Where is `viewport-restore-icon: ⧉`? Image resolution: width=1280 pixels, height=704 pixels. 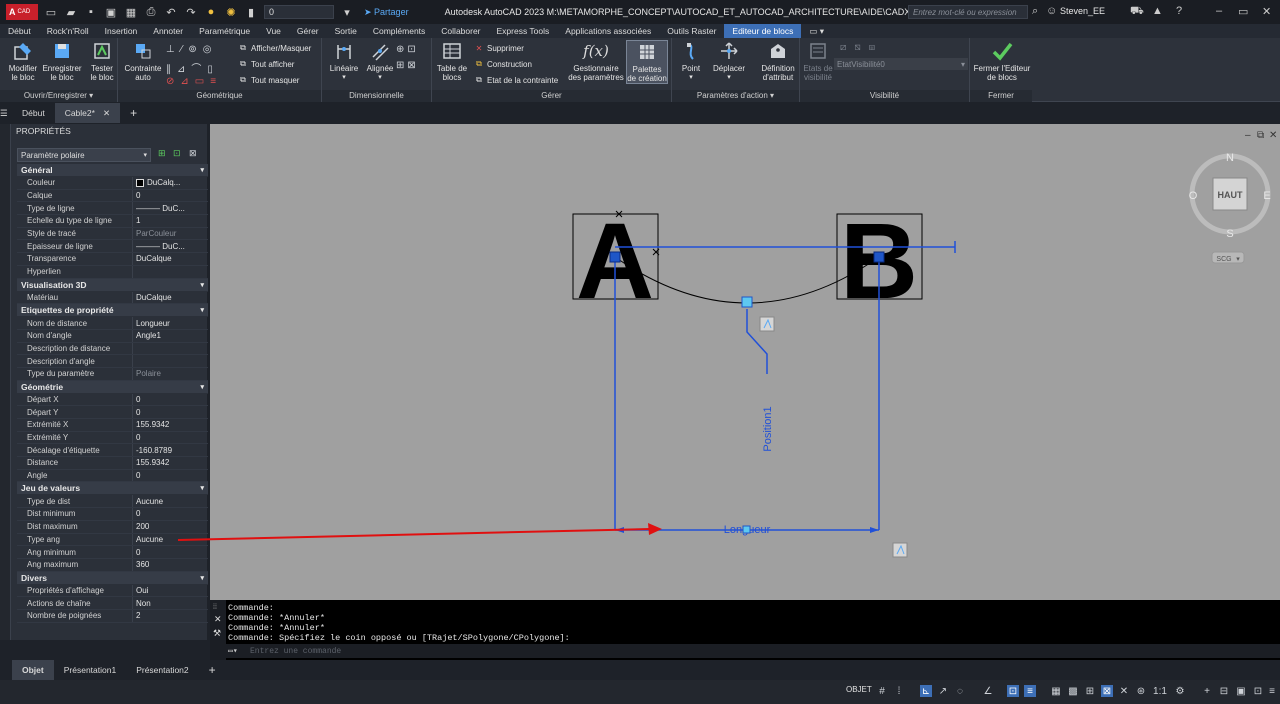 viewport-restore-icon: ⧉ is located at coordinates (1260, 135).